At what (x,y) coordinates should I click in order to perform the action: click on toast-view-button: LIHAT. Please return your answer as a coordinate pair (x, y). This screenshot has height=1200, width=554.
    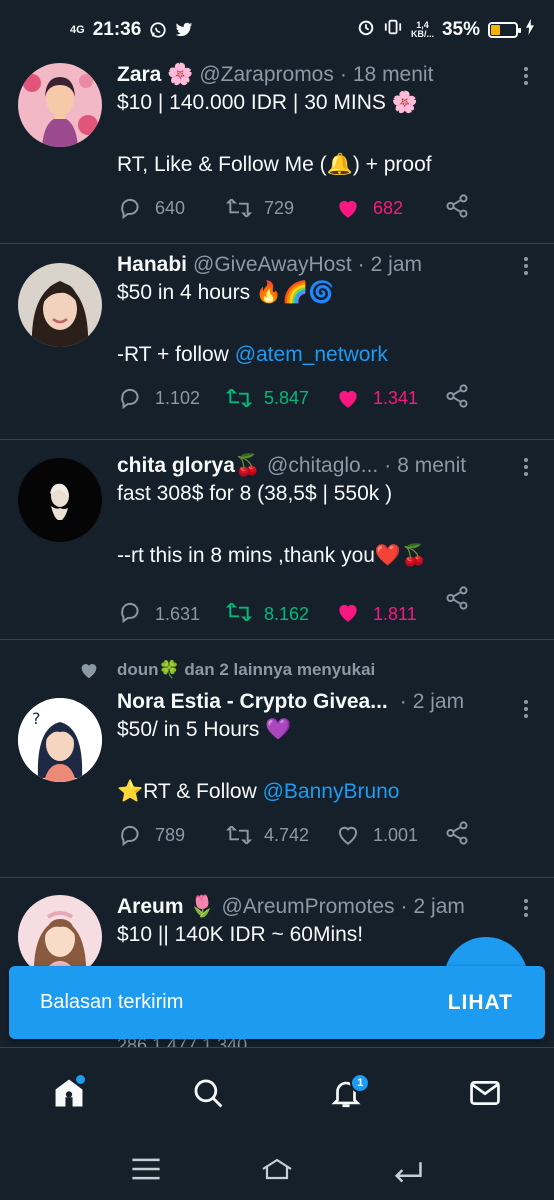
    Looking at the image, I should click on (480, 1003).